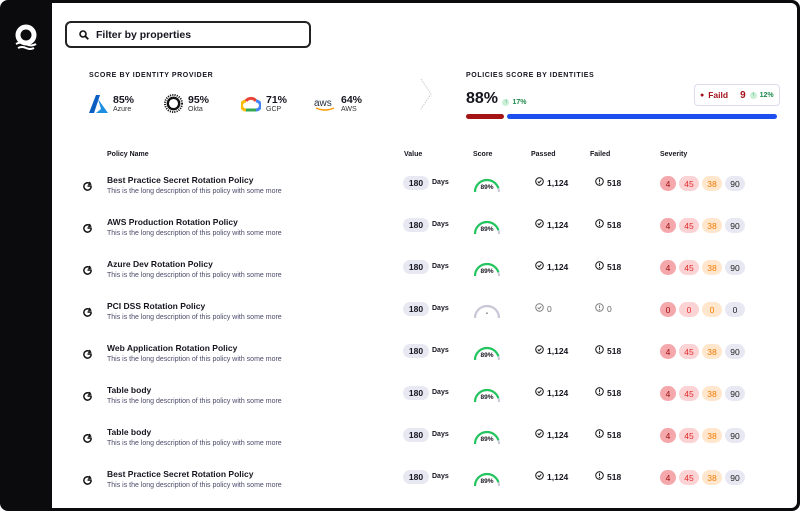 The image size is (800, 518). What do you see at coordinates (482, 154) in the screenshot?
I see `column-header-score: Score` at bounding box center [482, 154].